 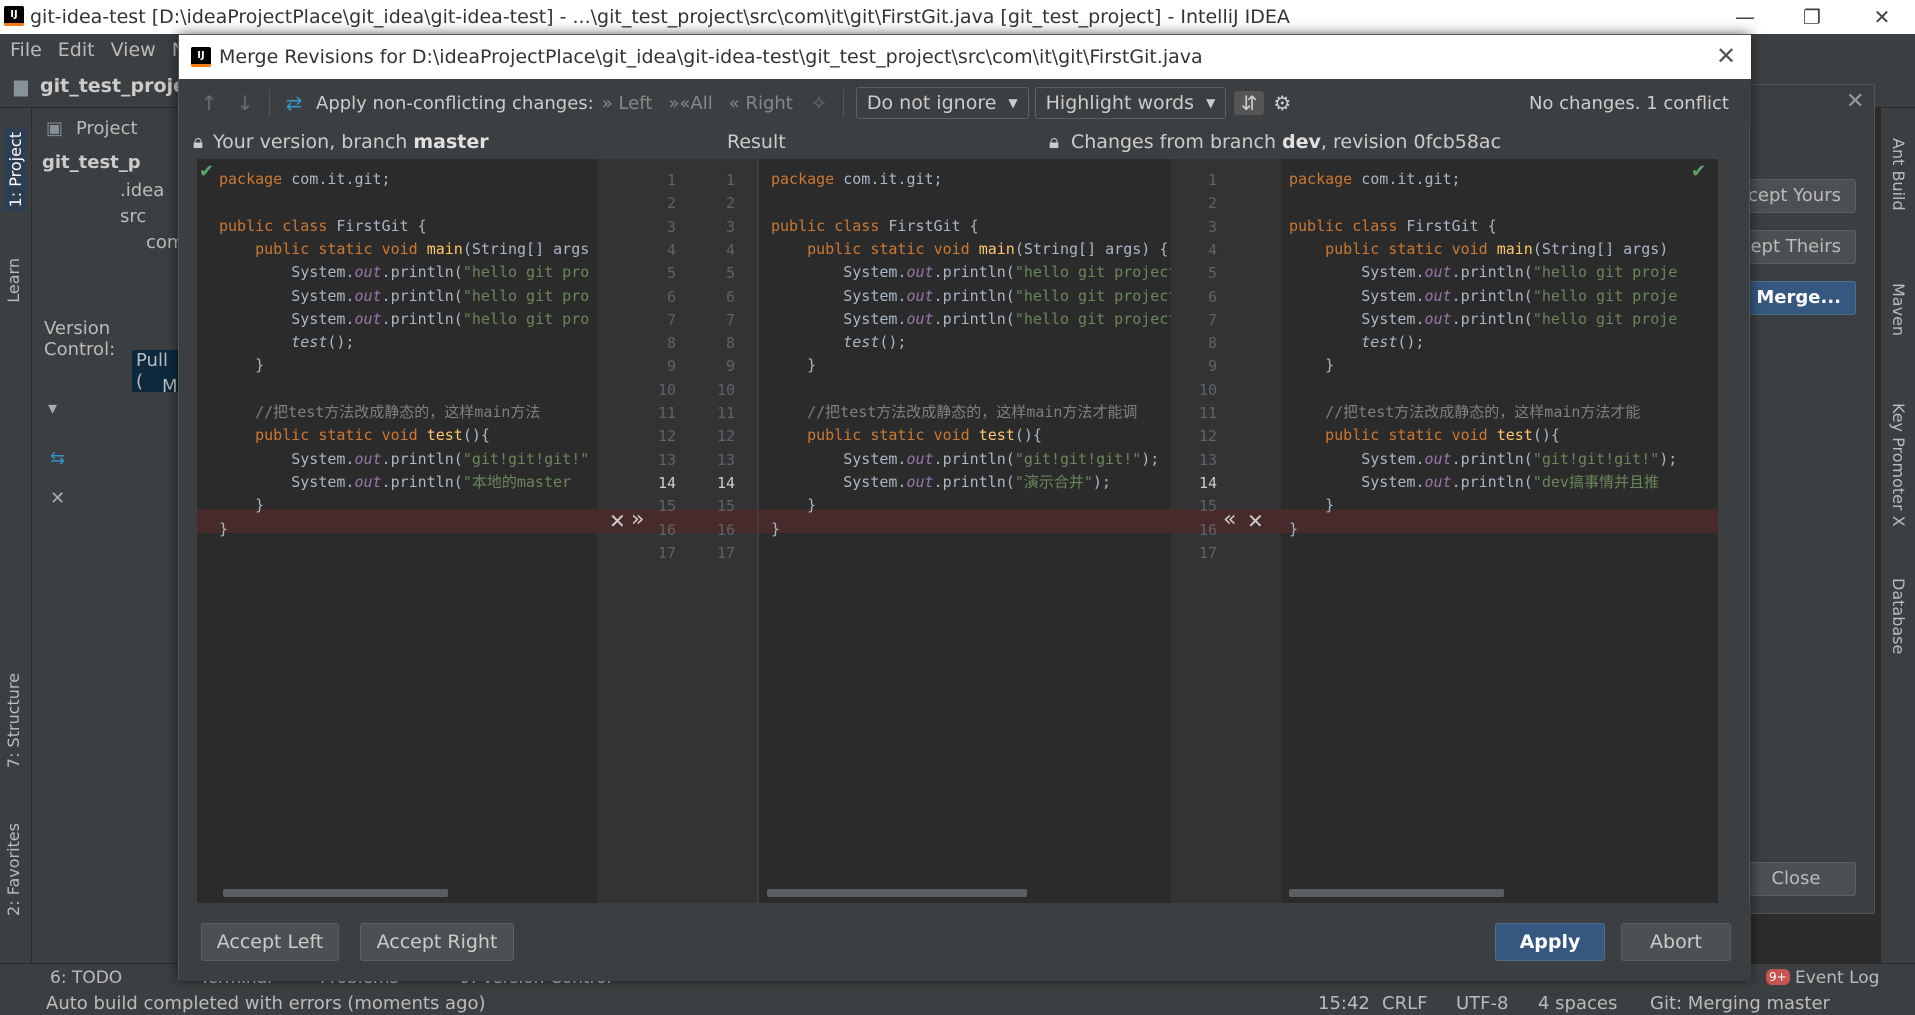 What do you see at coordinates (76, 50) in the screenshot?
I see `menu-edit: Edit` at bounding box center [76, 50].